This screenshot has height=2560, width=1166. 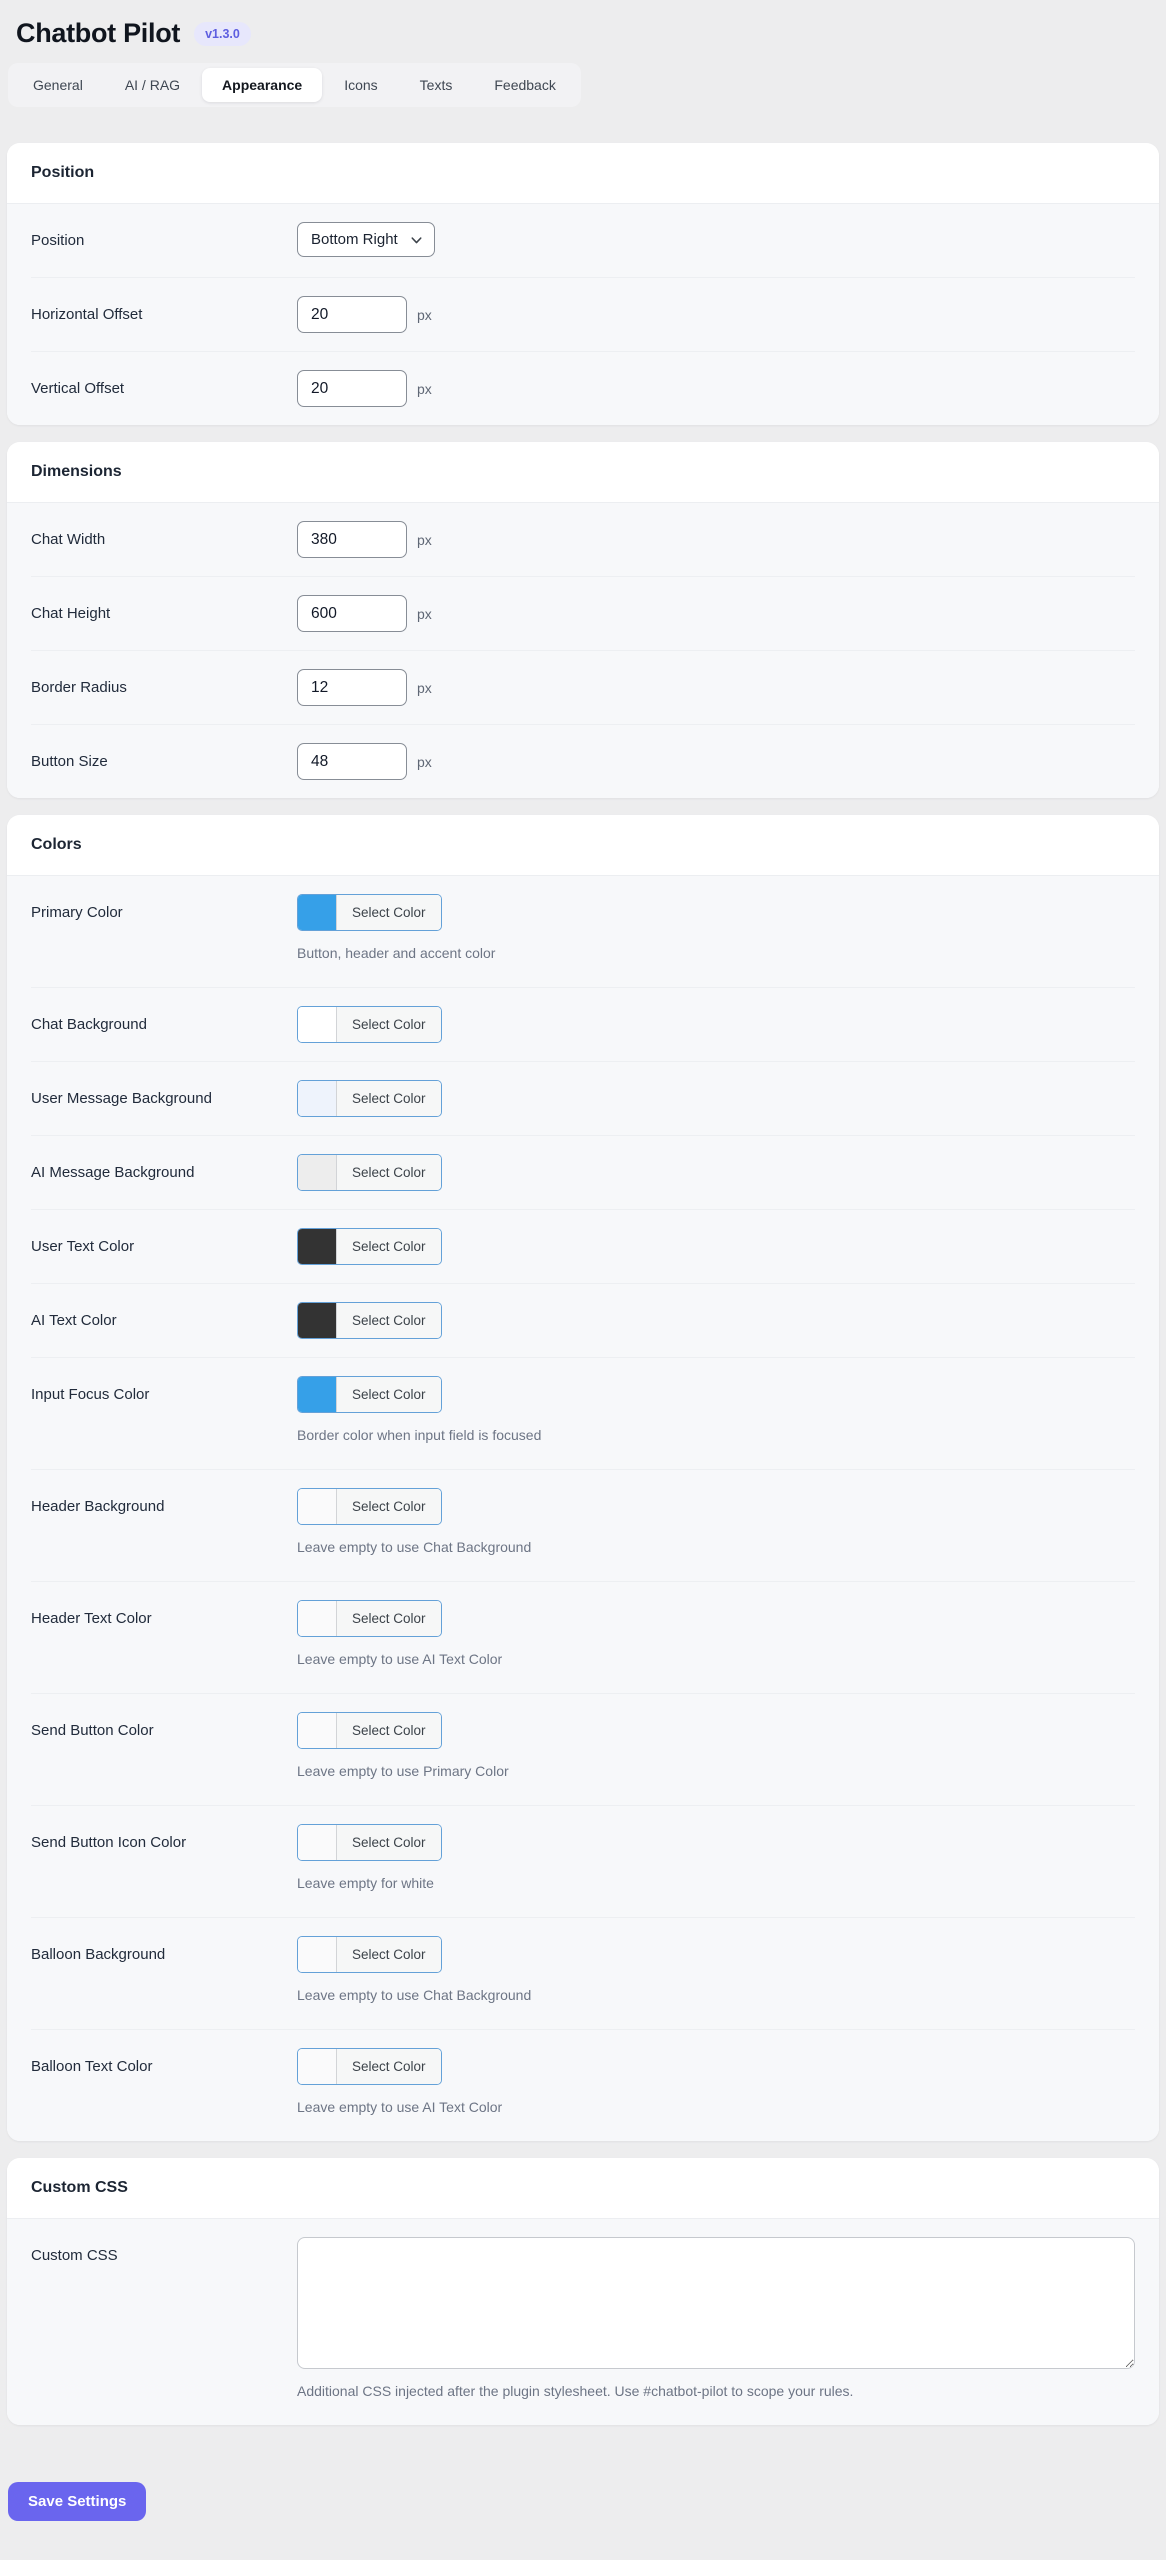 I want to click on field-label: Balloon Text Color, so click(x=92, y=2066).